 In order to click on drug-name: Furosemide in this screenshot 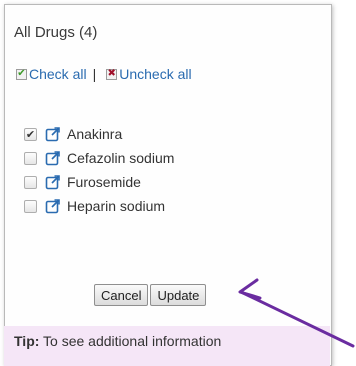, I will do `click(104, 182)`.